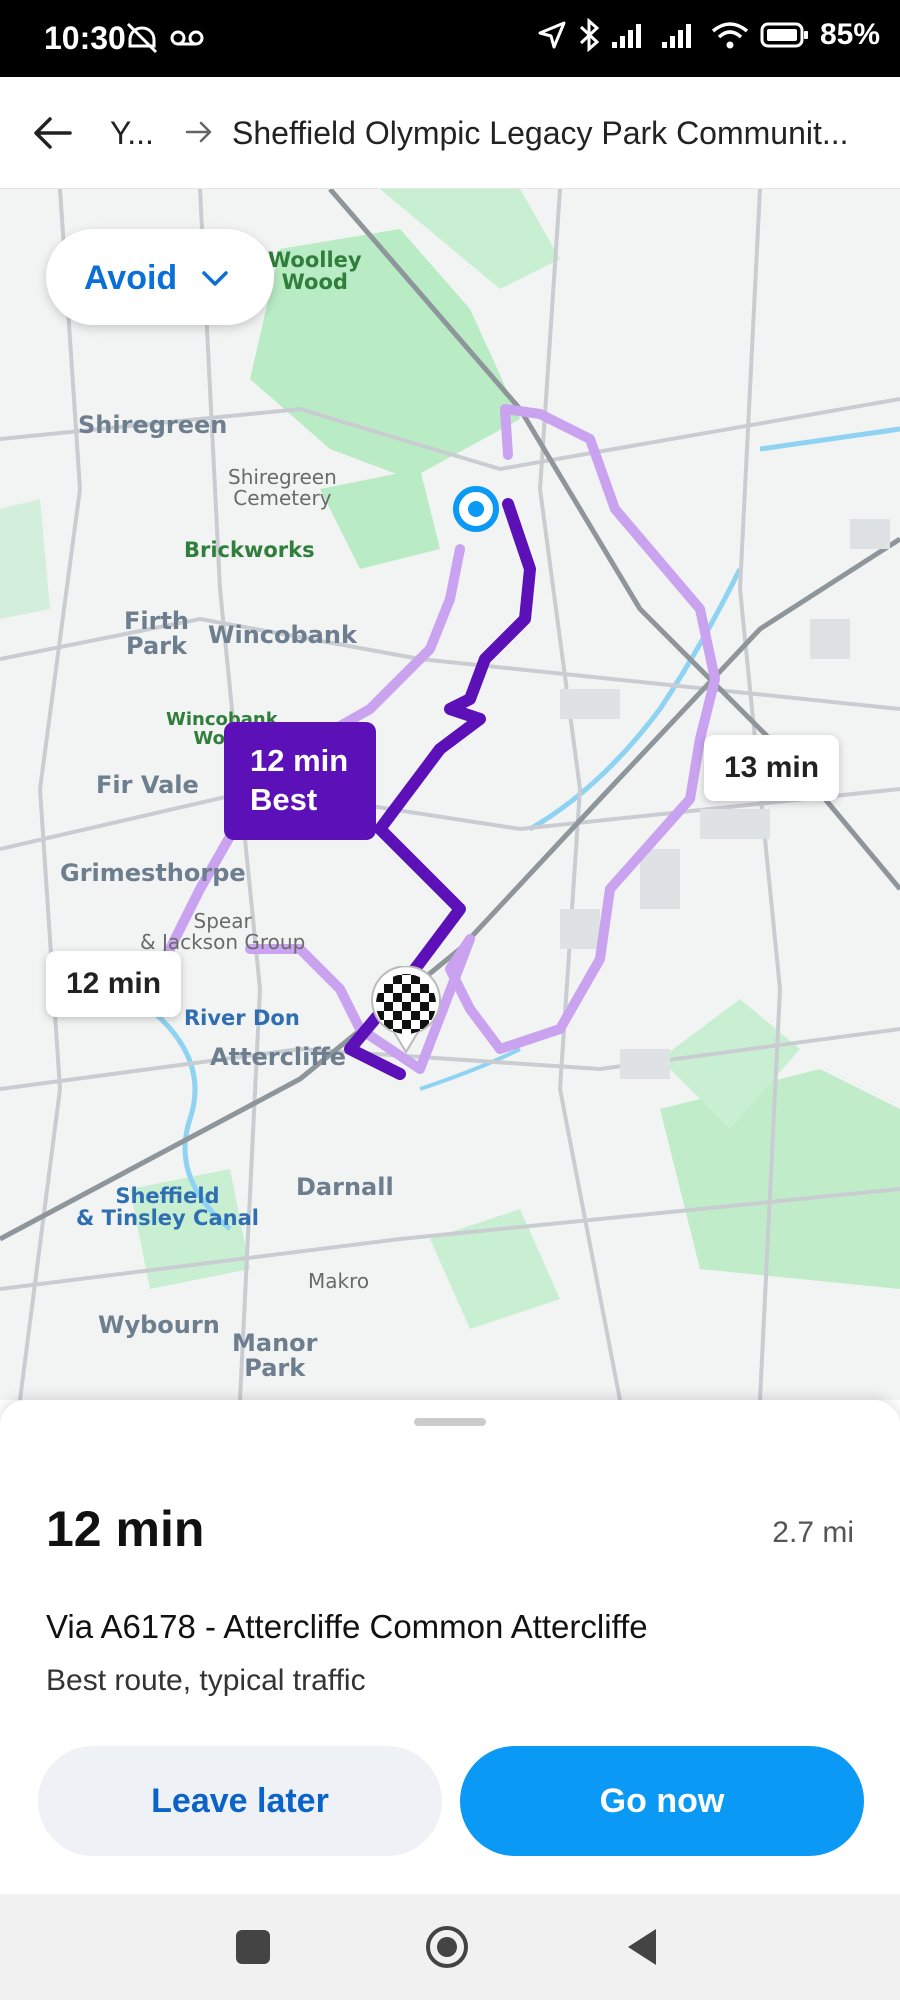 Image resolution: width=900 pixels, height=2000 pixels. I want to click on map-label-firth-park: Firth Park, so click(157, 634).